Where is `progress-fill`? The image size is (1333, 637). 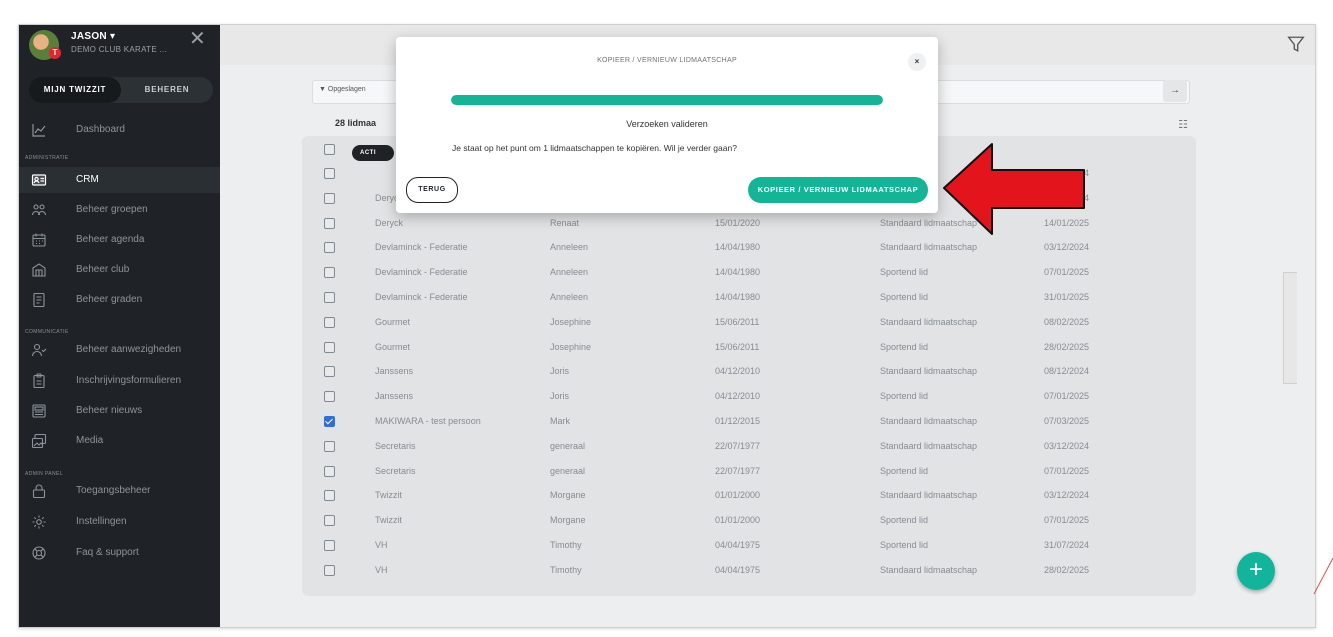
progress-fill is located at coordinates (667, 100).